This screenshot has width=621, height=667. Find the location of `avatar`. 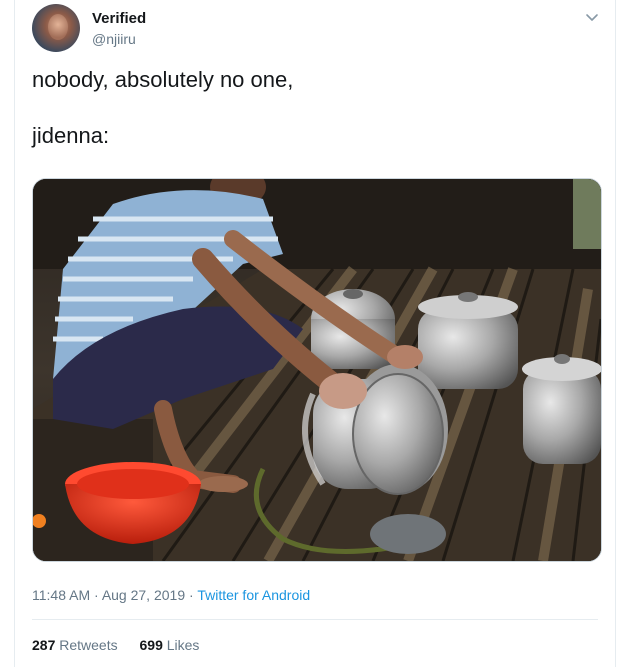

avatar is located at coordinates (56, 28).